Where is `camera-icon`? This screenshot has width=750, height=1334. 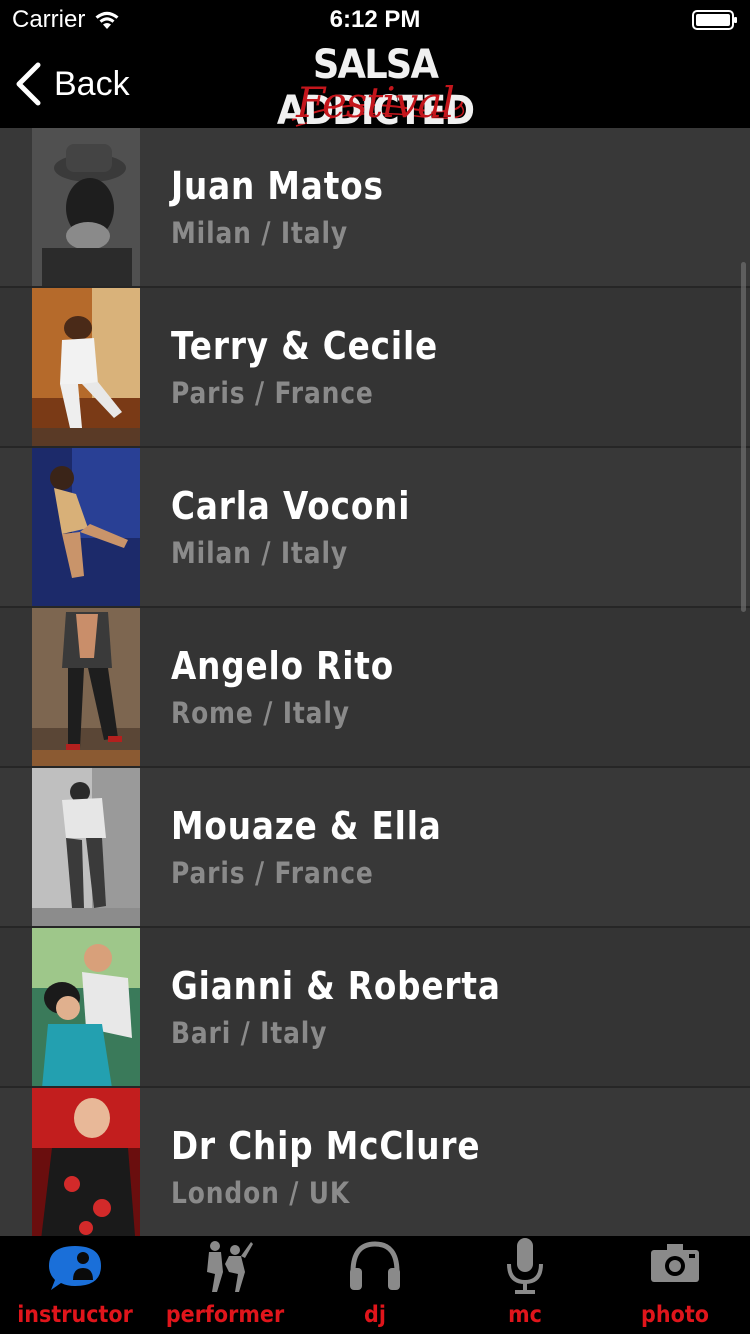
camera-icon is located at coordinates (675, 1263).